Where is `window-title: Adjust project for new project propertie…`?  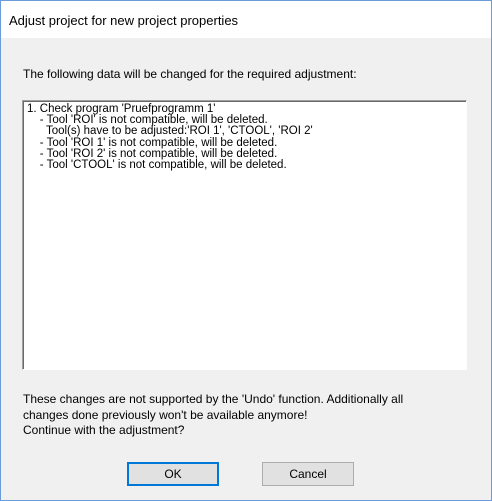
window-title: Adjust project for new project propertie… is located at coordinates (124, 20).